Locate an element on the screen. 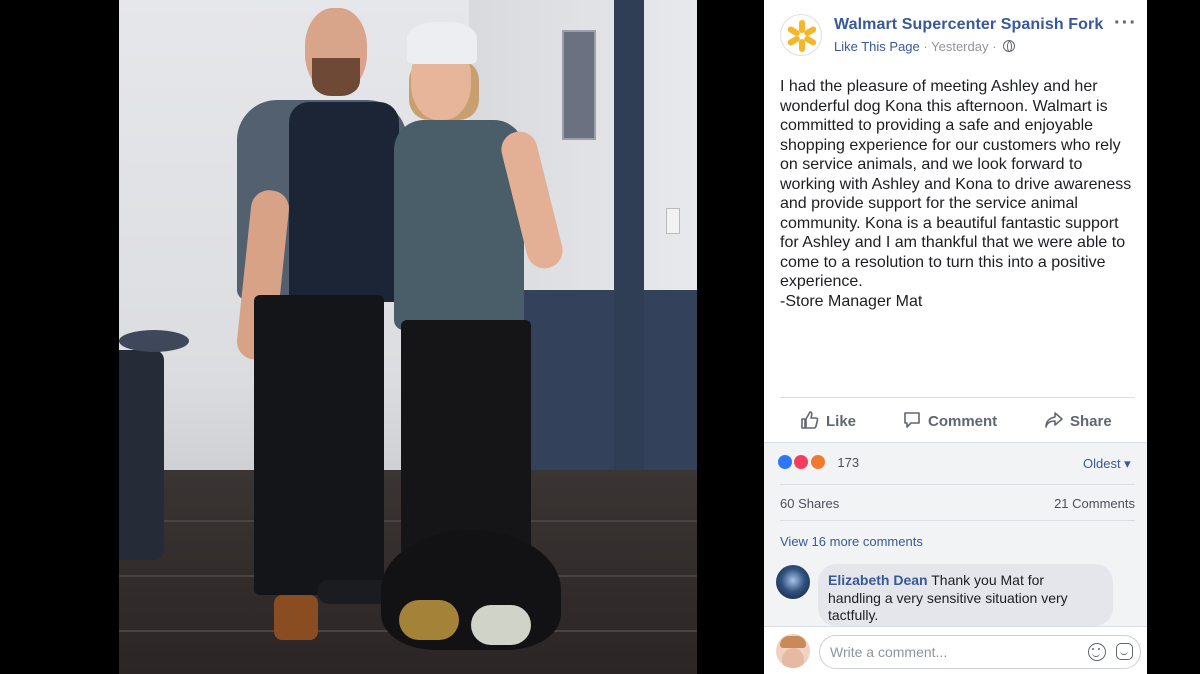 This screenshot has height=674, width=1200. sticker-icon is located at coordinates (1124, 651).